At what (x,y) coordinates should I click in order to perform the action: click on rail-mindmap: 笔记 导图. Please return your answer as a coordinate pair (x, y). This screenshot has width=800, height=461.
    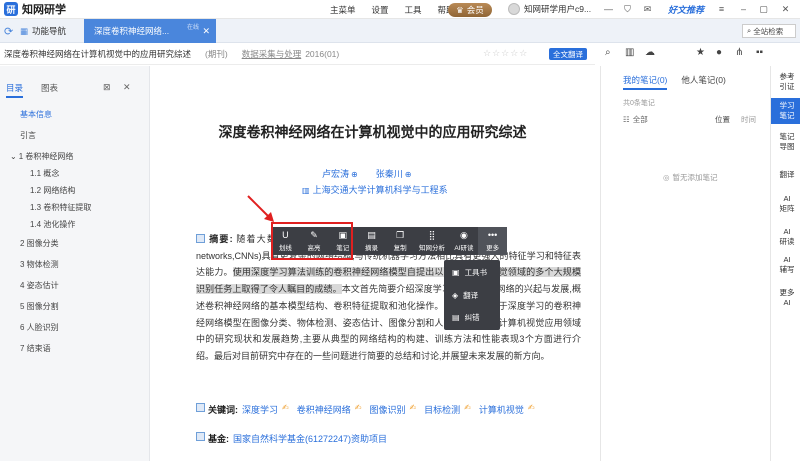
    Looking at the image, I should click on (785, 142).